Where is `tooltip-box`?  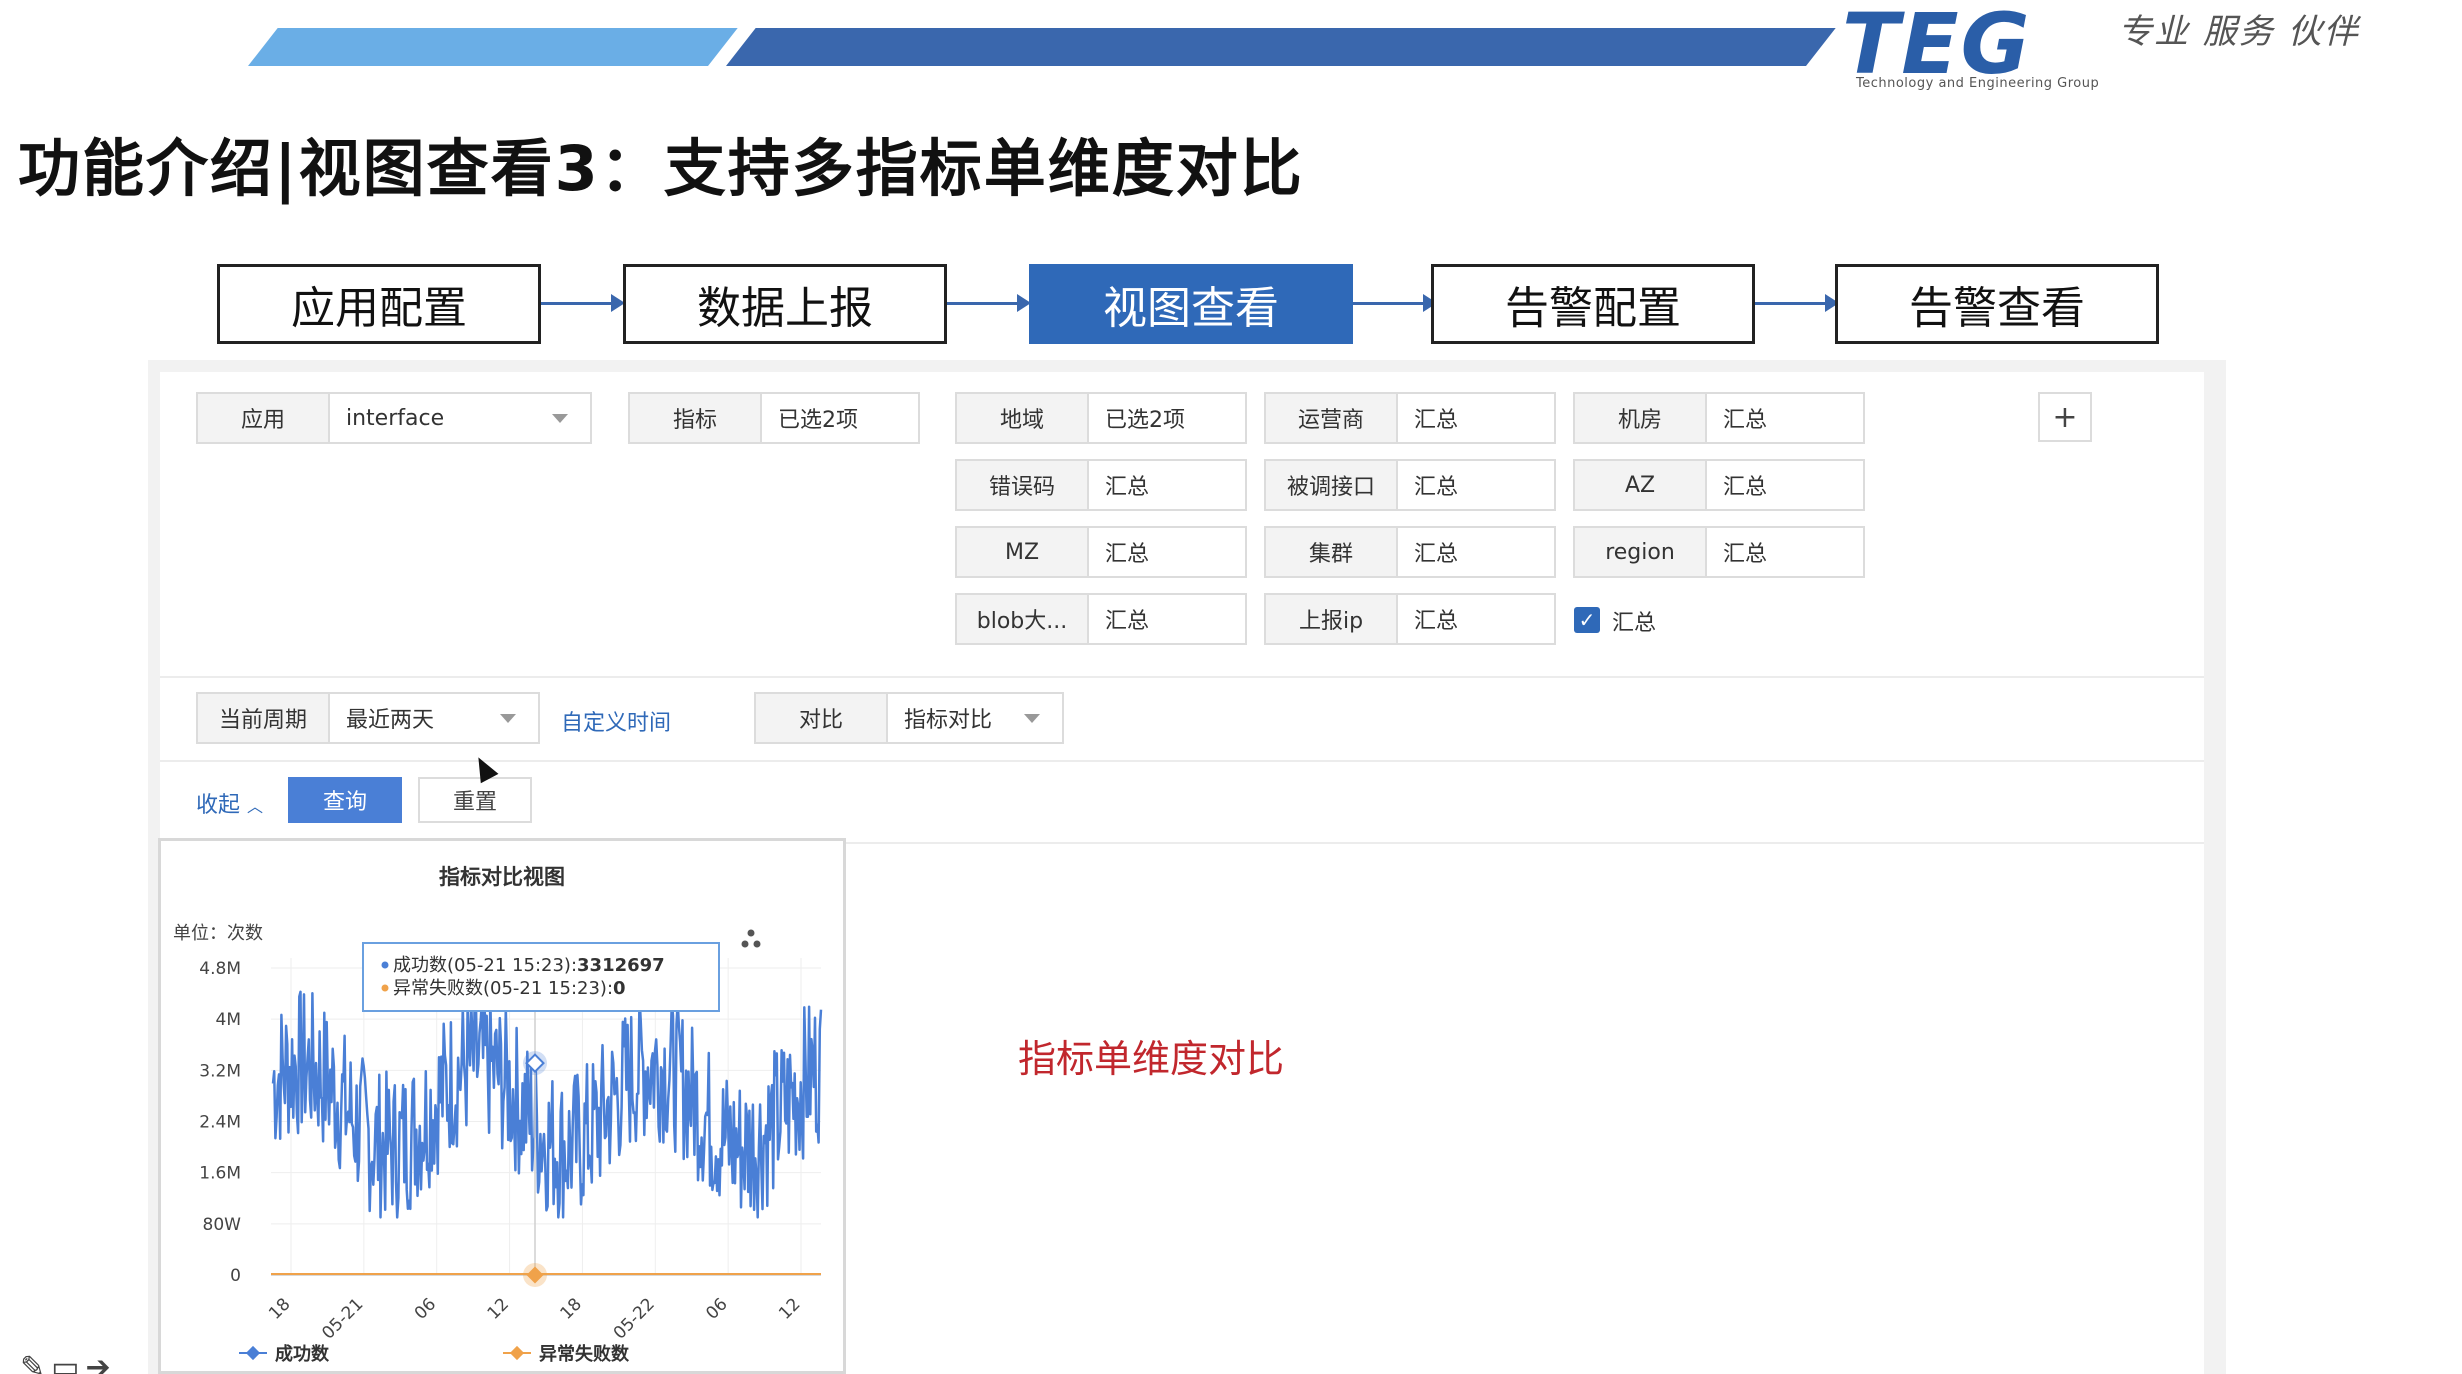 tooltip-box is located at coordinates (541, 977).